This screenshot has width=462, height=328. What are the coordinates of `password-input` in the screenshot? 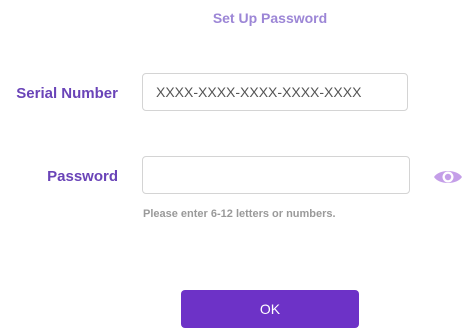 It's located at (276, 175).